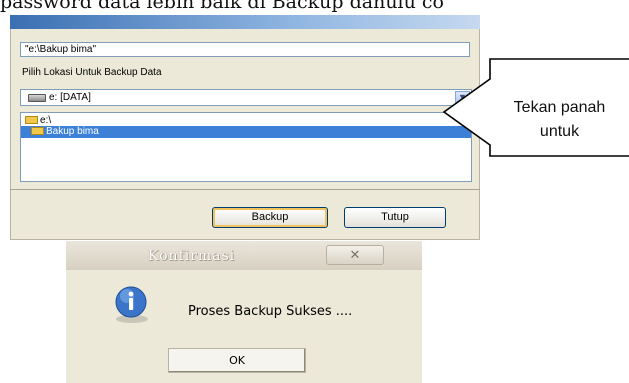 This screenshot has width=629, height=383. I want to click on divider, so click(245, 189).